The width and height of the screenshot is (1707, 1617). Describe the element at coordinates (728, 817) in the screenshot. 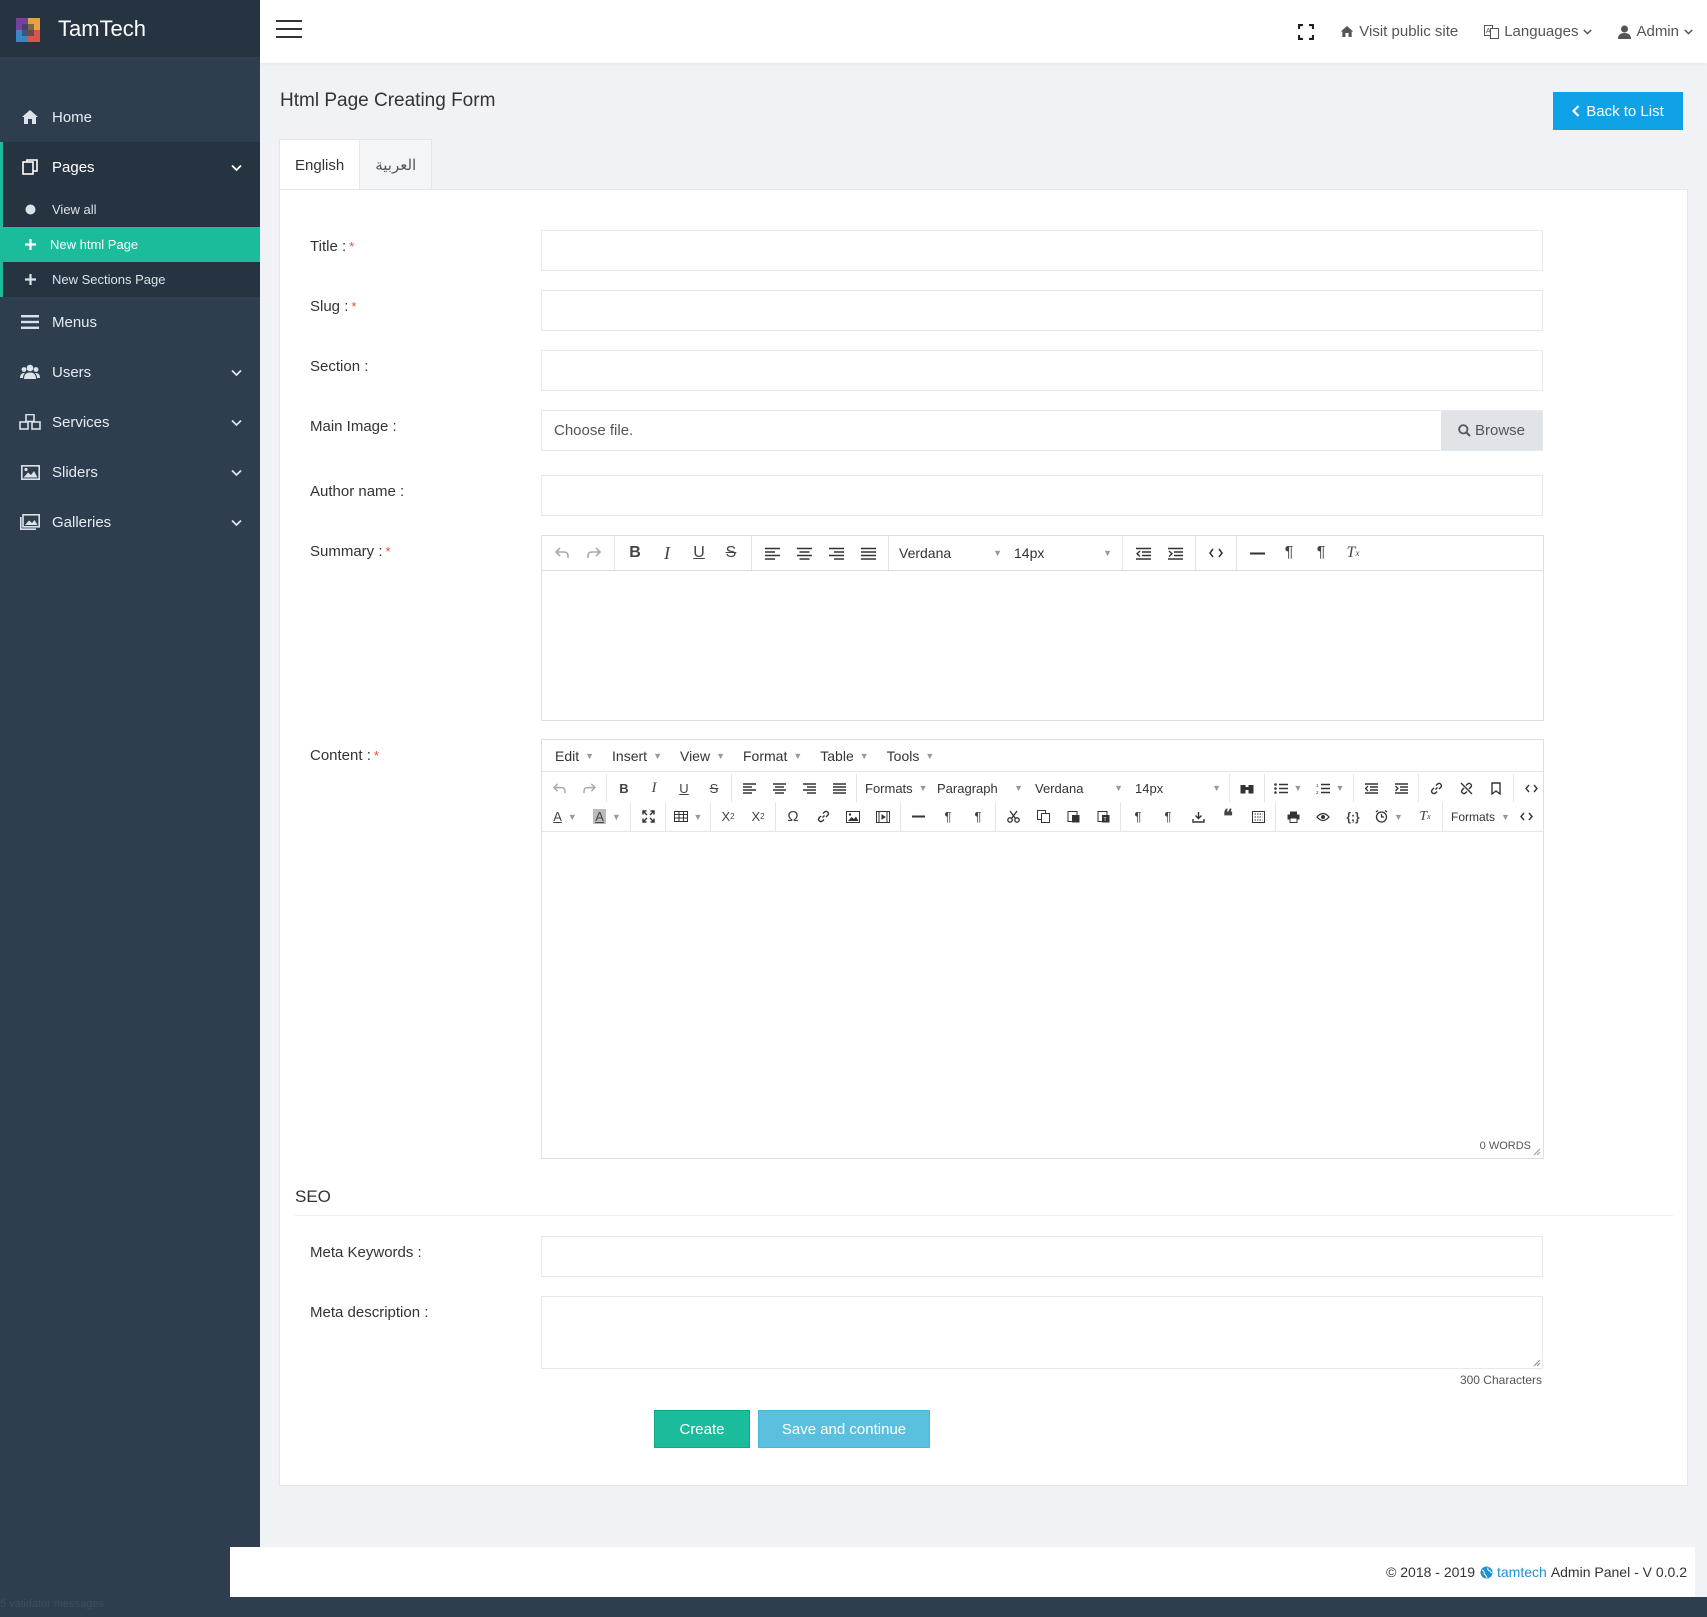

I see `subscript-icon: X2` at that location.